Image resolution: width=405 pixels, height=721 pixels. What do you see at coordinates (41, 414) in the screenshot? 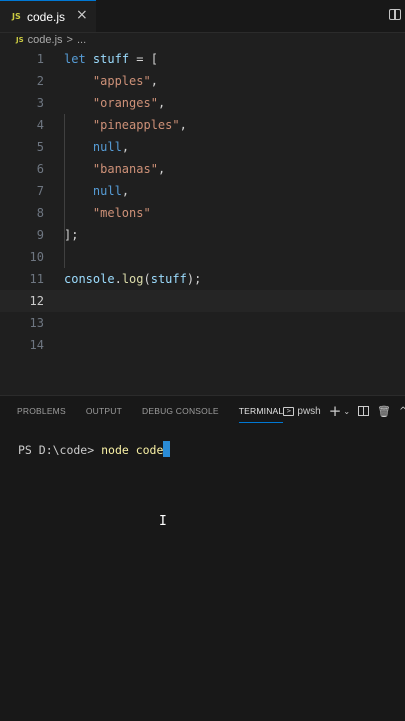
I see `tab-problems: PROBLEMS` at bounding box center [41, 414].